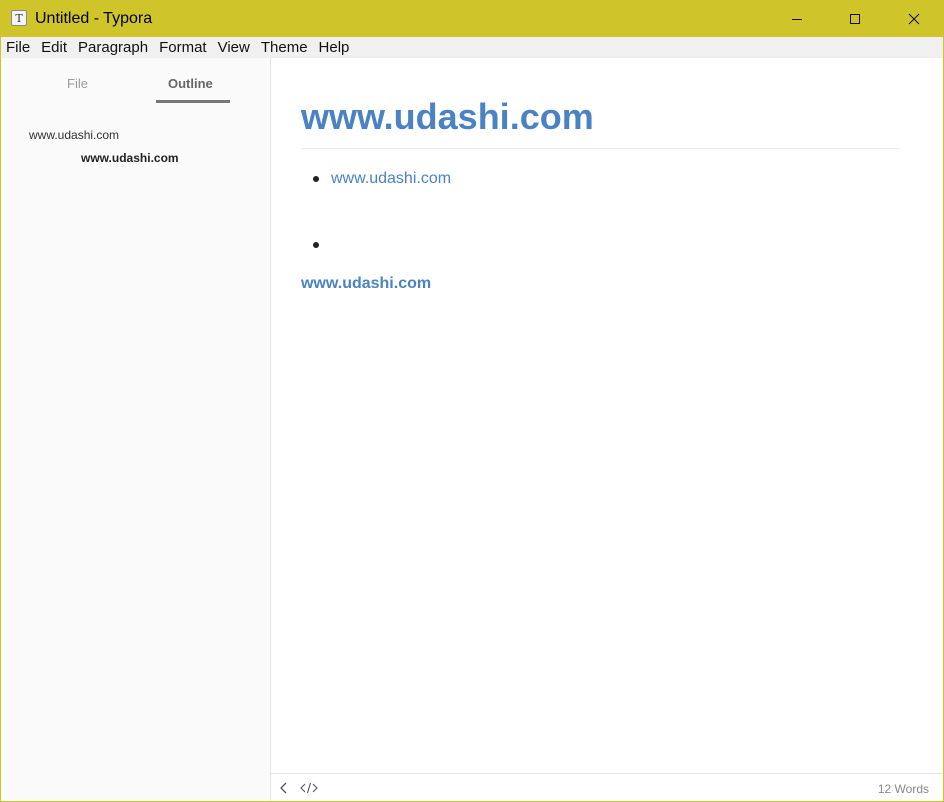 Image resolution: width=944 pixels, height=802 pixels. Describe the element at coordinates (391, 179) in the screenshot. I see `list-item-link: www.udashi.com` at that location.